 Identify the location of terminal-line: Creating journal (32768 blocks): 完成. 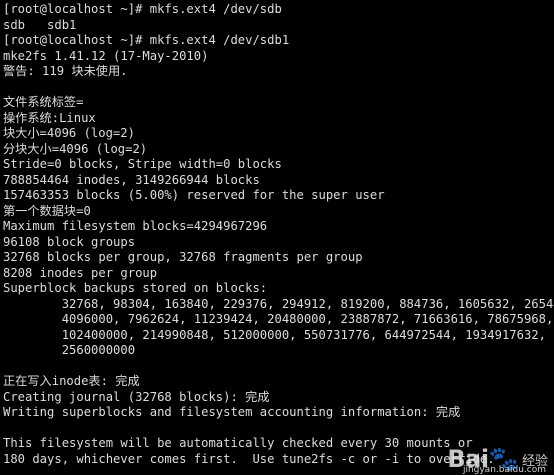
(136, 396).